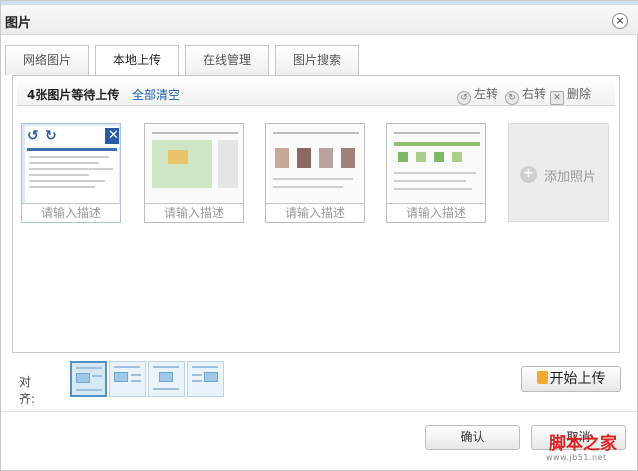 This screenshot has height=471, width=638. What do you see at coordinates (570, 177) in the screenshot?
I see `add-photo-label: 添加照片` at bounding box center [570, 177].